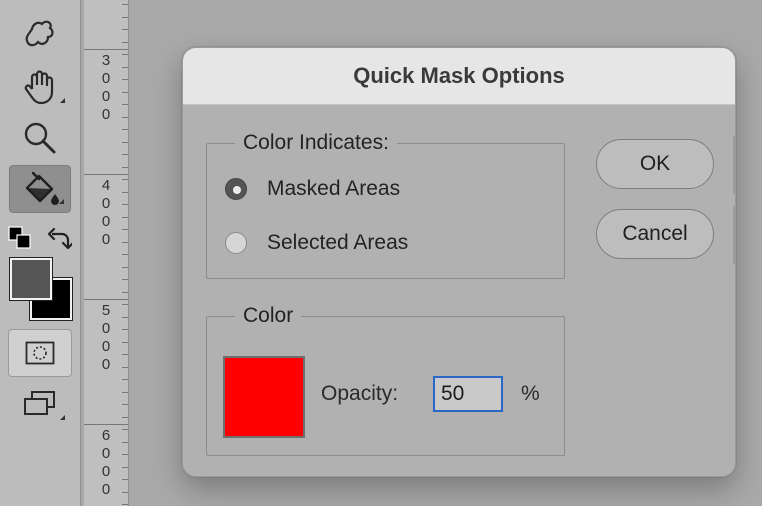  I want to click on zoom-tool, so click(40, 138).